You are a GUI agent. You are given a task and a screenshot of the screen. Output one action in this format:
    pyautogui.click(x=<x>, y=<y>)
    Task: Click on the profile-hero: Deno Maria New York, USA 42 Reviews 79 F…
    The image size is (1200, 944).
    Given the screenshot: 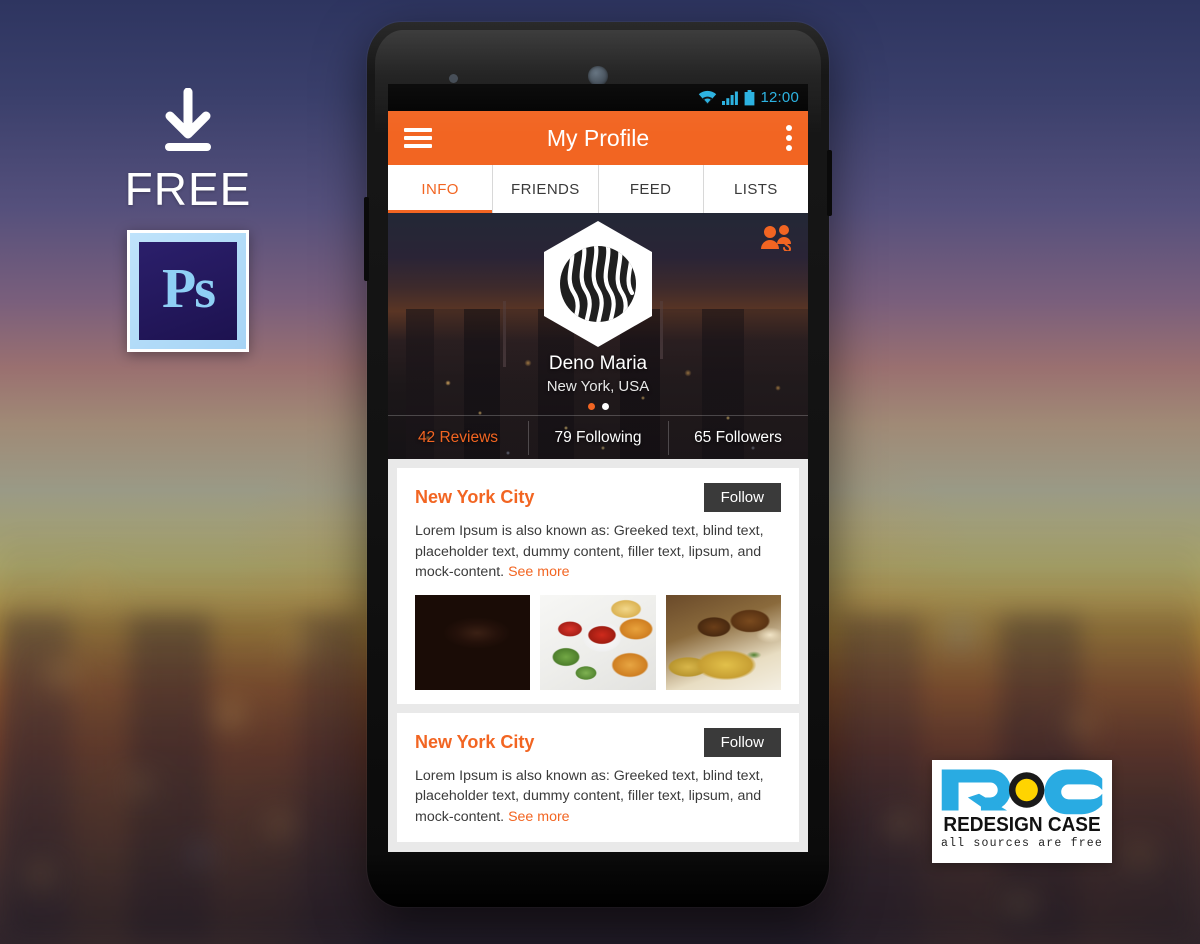 What is the action you would take?
    pyautogui.click(x=598, y=336)
    